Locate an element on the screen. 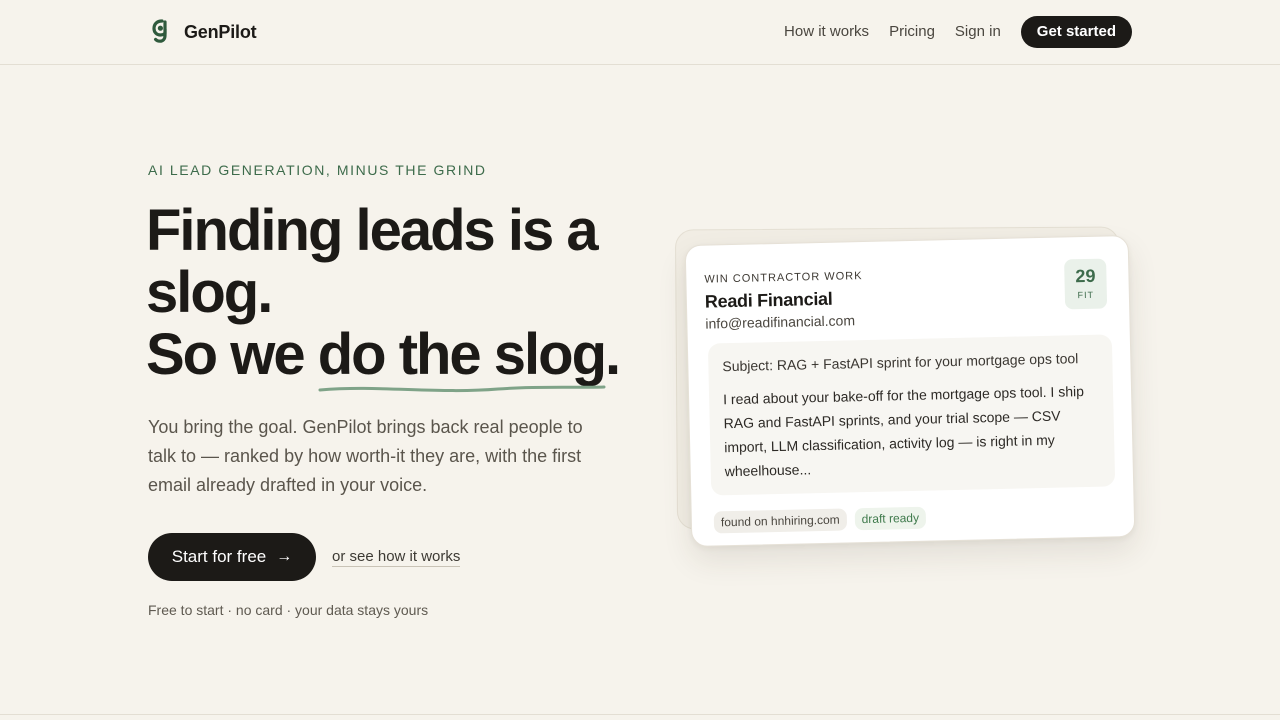 This screenshot has height=720, width=1280. nav-links: How it works Pricing Sign in Get started is located at coordinates (958, 32).